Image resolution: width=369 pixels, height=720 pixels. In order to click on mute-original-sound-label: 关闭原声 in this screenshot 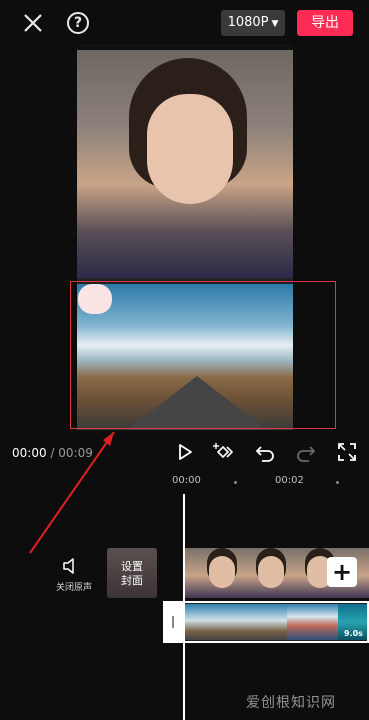, I will do `click(74, 586)`.